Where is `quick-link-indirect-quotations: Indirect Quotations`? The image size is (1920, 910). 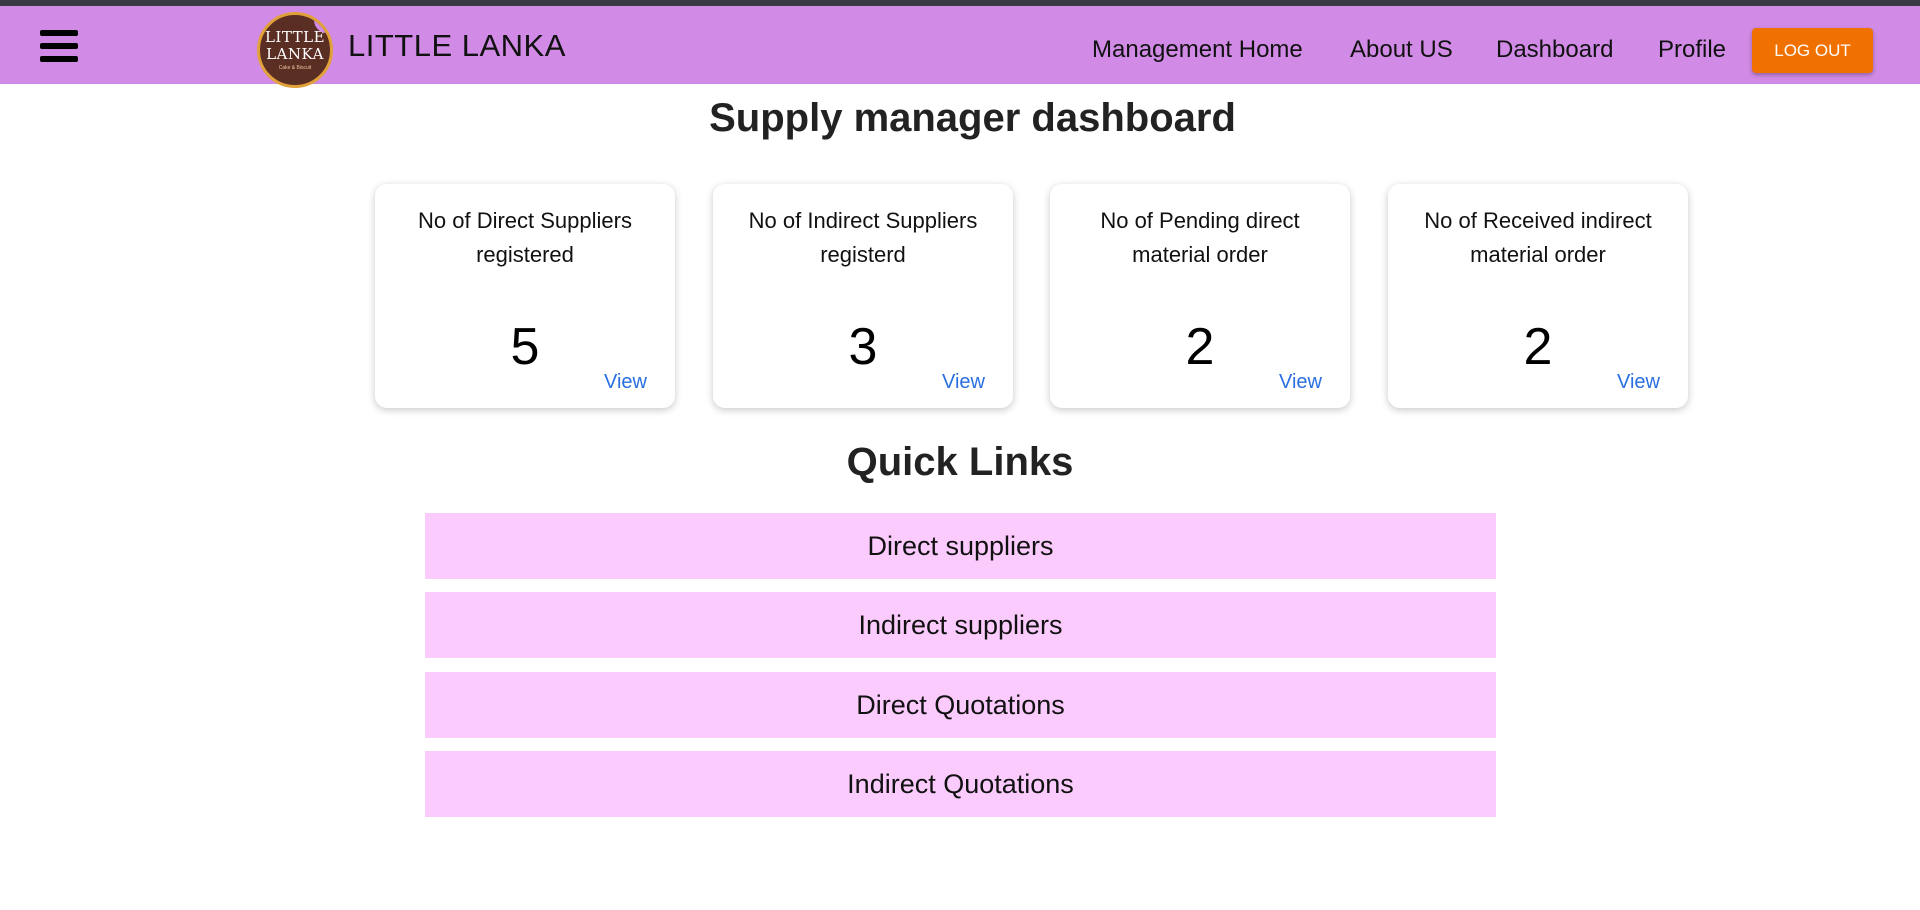 quick-link-indirect-quotations: Indirect Quotations is located at coordinates (960, 784).